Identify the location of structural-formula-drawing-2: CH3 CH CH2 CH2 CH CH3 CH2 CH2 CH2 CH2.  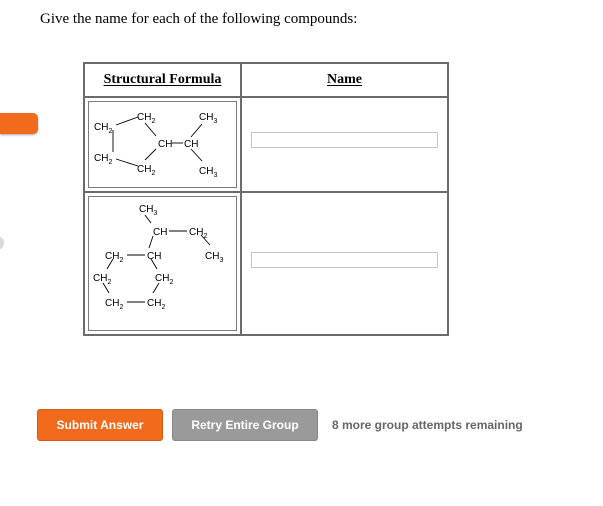
(158, 257).